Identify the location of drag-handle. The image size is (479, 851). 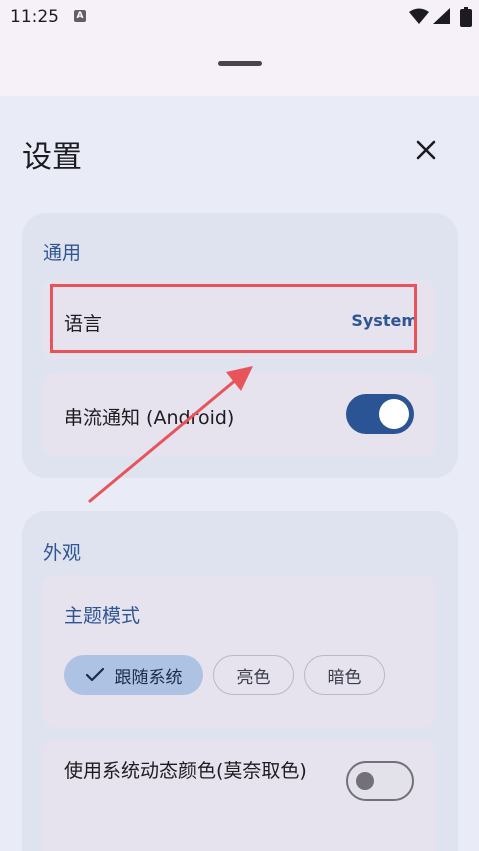
(240, 63).